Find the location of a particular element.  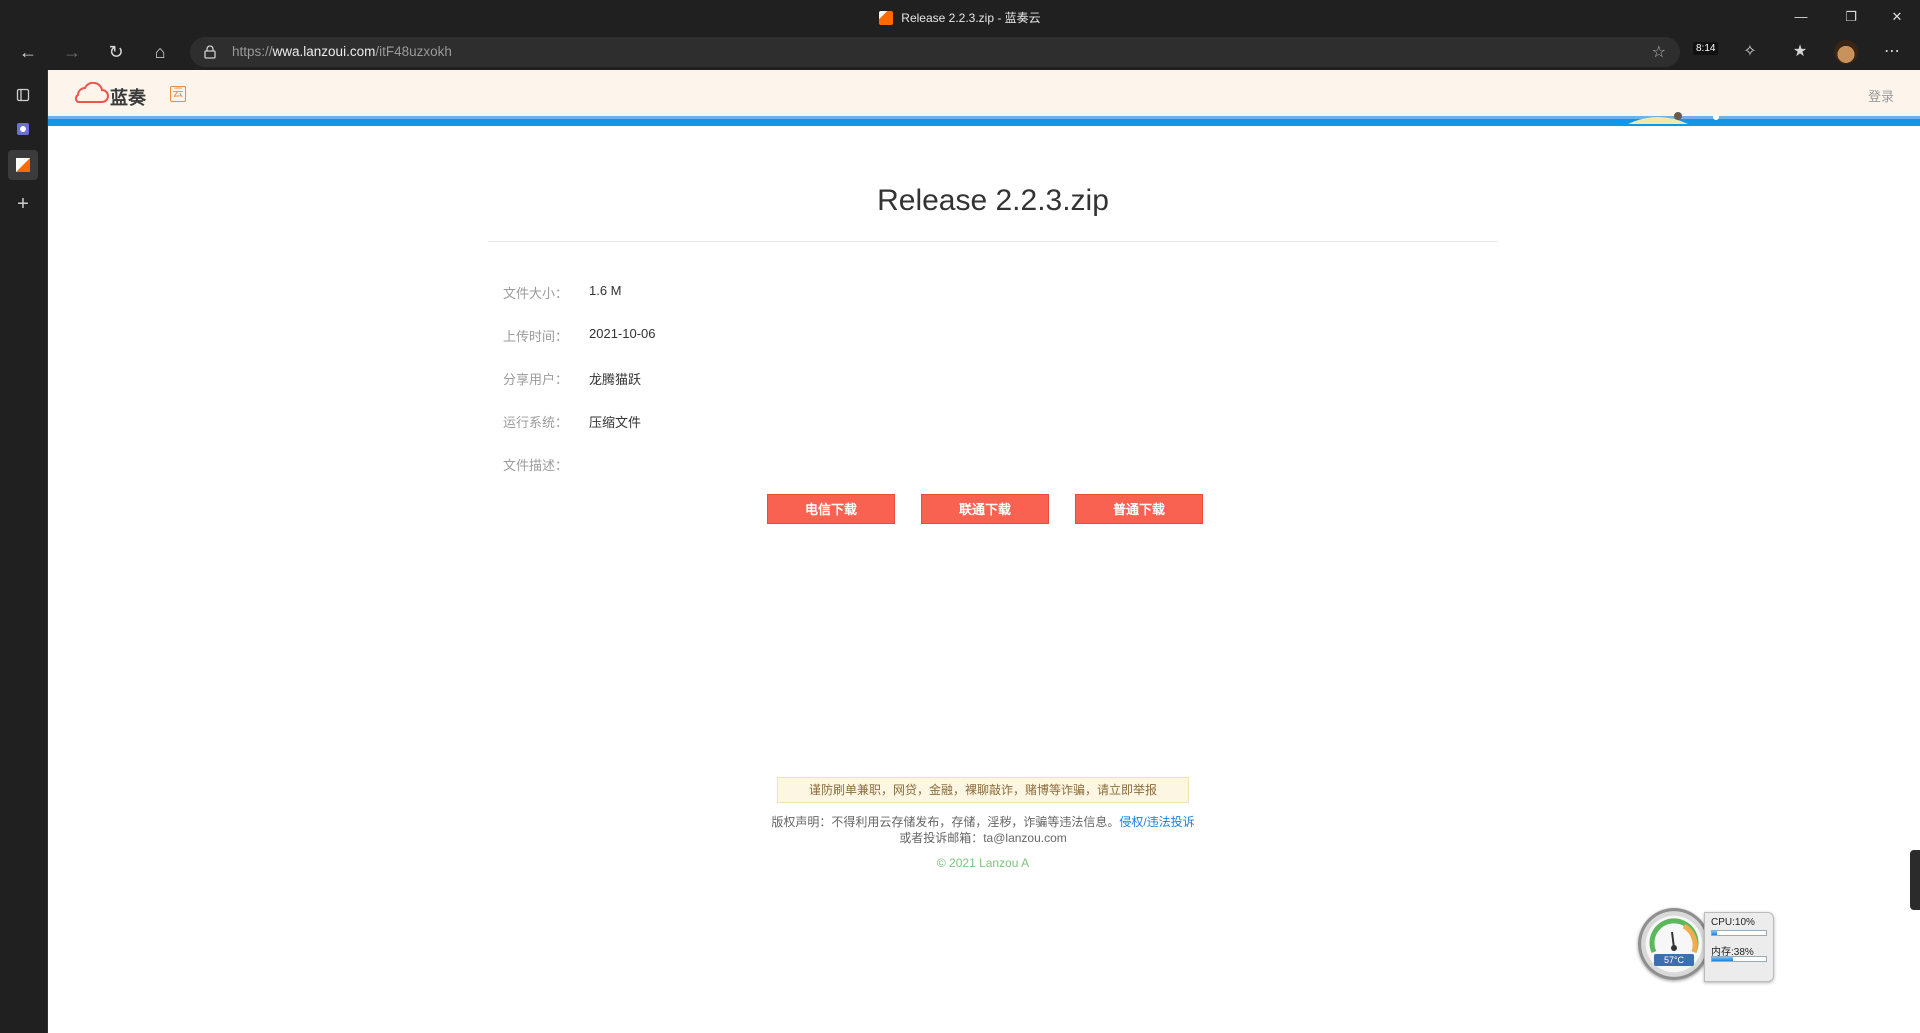

info-value: 2021-10-06 is located at coordinates (622, 333).